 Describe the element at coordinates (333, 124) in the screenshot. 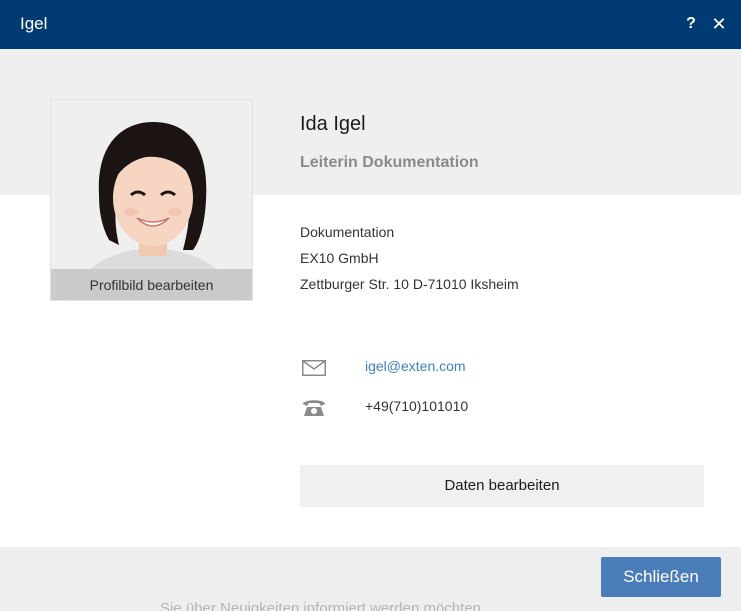

I see `person-name: Ida Igel` at that location.